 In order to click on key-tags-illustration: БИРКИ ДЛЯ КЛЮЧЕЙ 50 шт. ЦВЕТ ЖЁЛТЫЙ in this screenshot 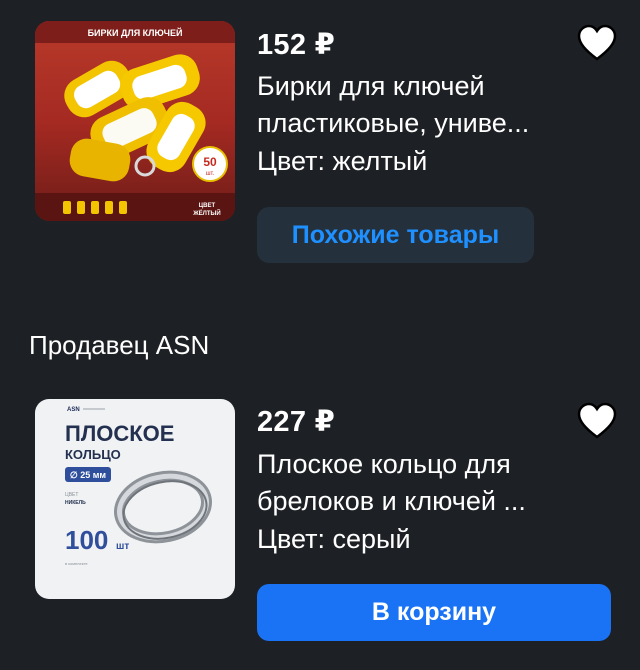, I will do `click(135, 121)`.